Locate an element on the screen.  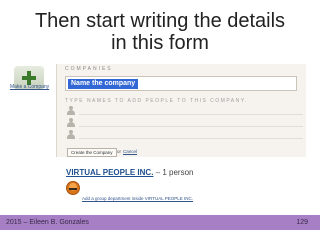
or-text: or is located at coordinates (119, 151).